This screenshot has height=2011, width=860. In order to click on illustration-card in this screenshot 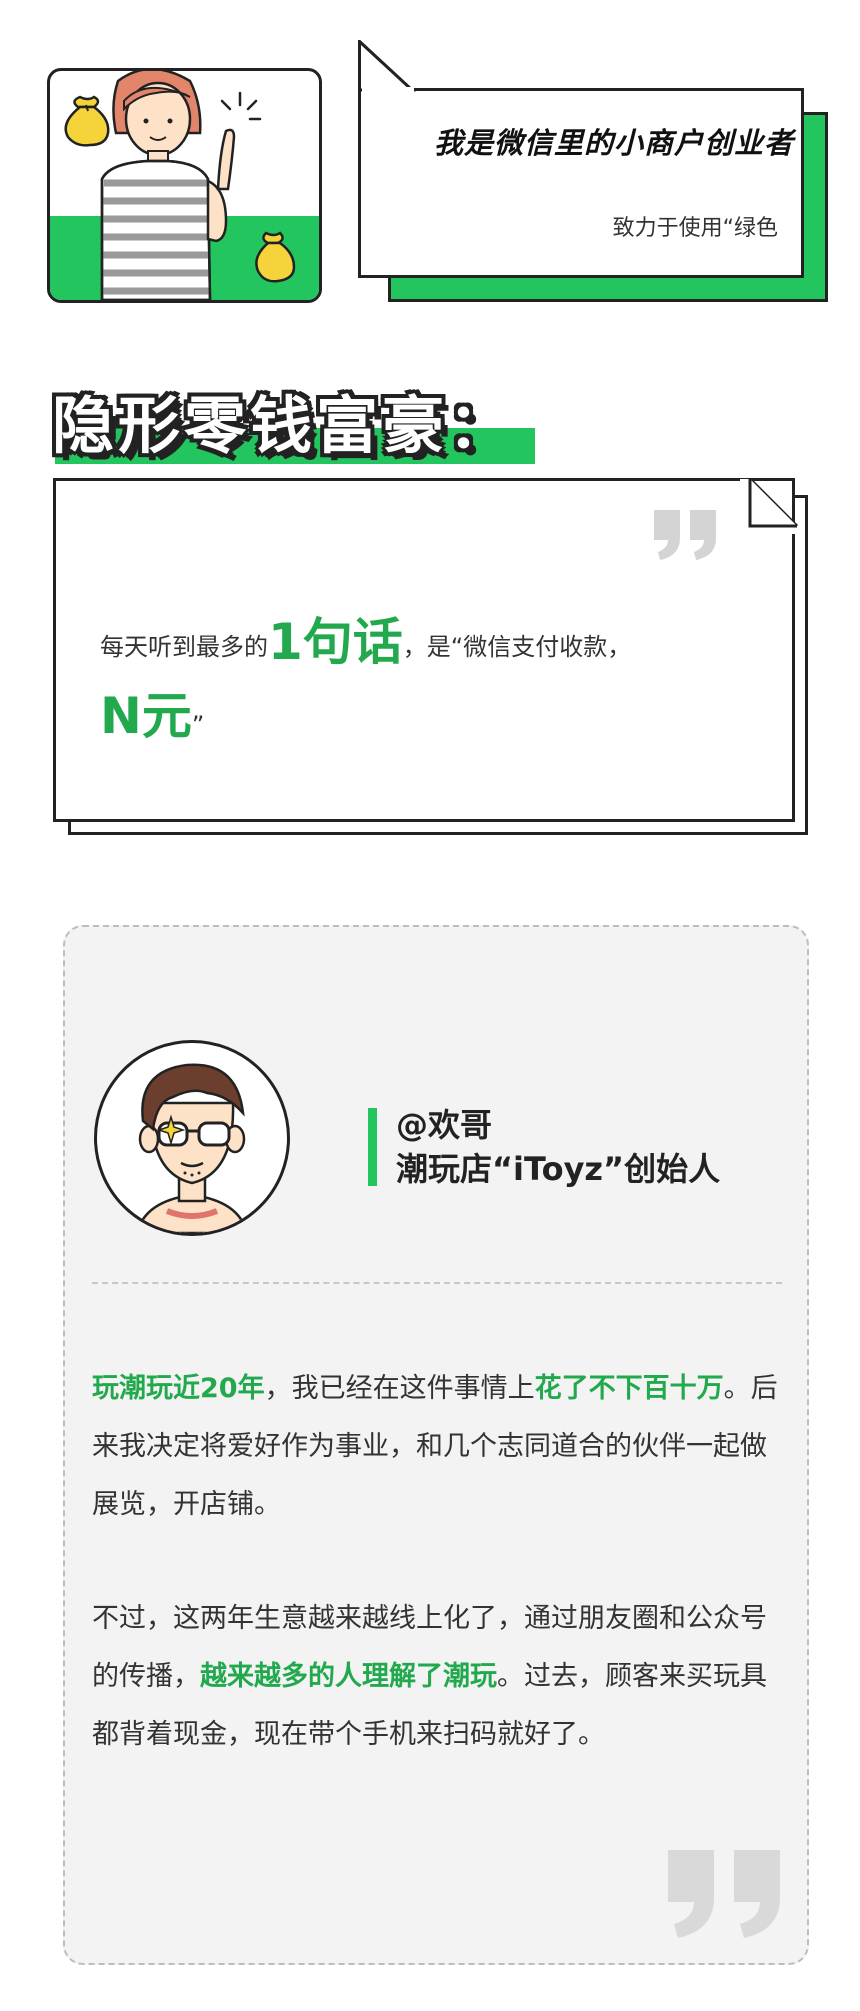, I will do `click(184, 185)`.